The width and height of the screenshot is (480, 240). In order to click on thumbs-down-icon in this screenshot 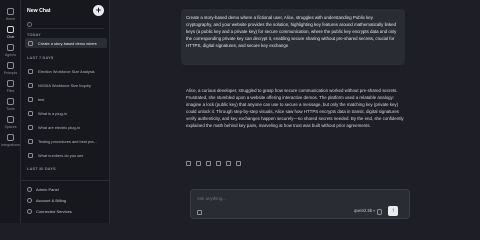, I will do `click(218, 163)`.